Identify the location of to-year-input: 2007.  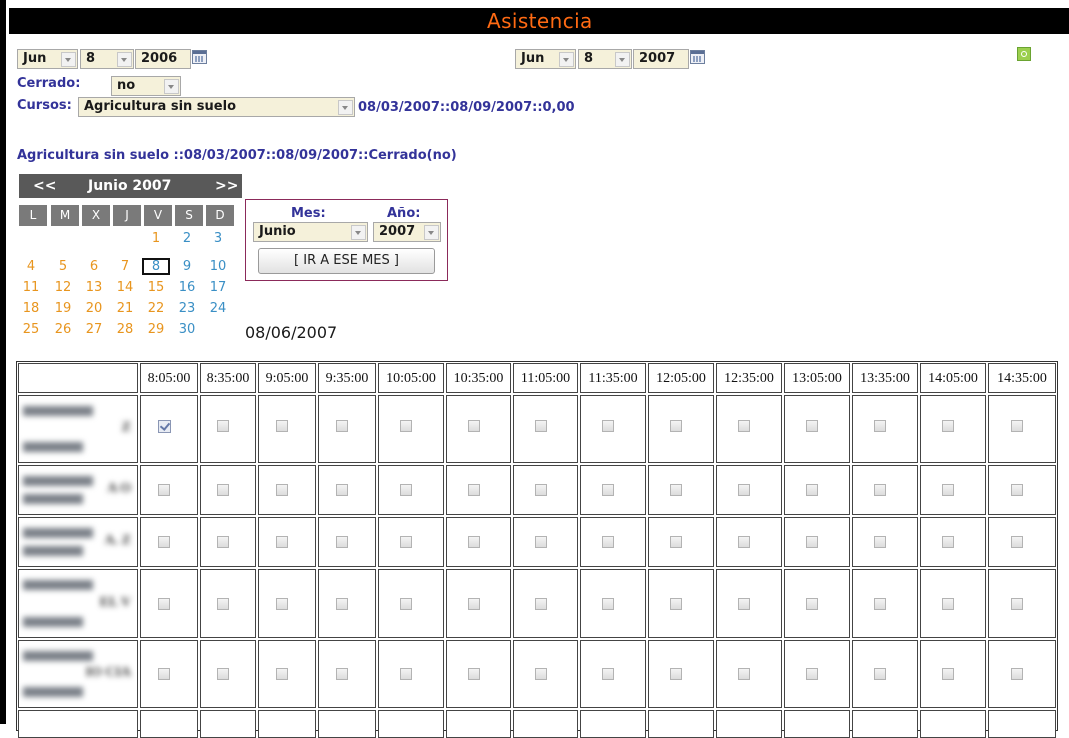
(661, 59).